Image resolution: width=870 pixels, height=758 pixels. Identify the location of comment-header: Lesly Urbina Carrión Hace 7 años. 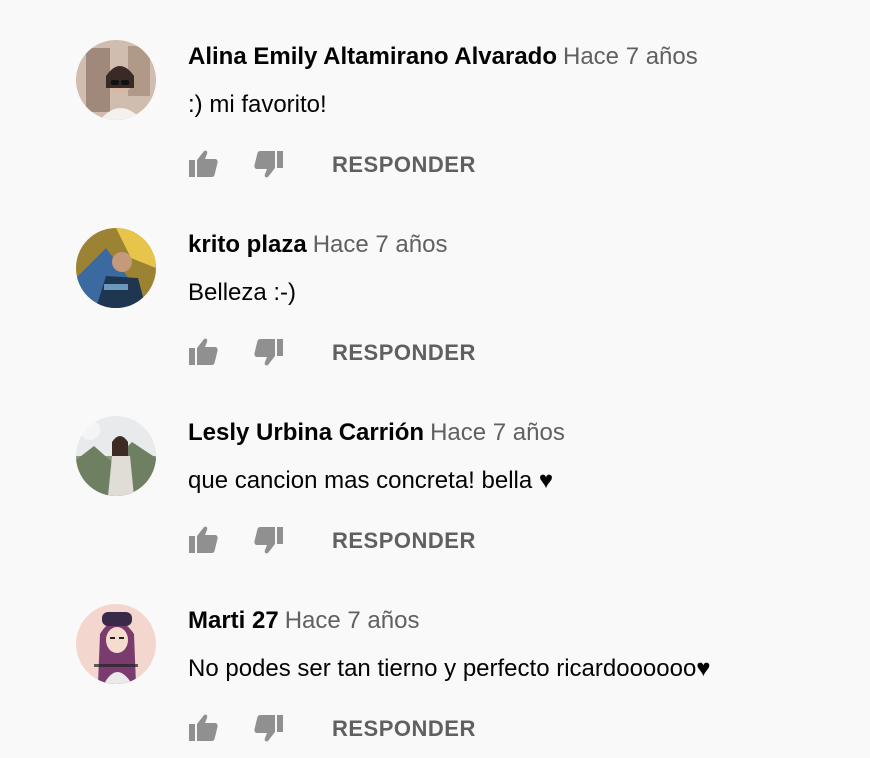
(376, 433).